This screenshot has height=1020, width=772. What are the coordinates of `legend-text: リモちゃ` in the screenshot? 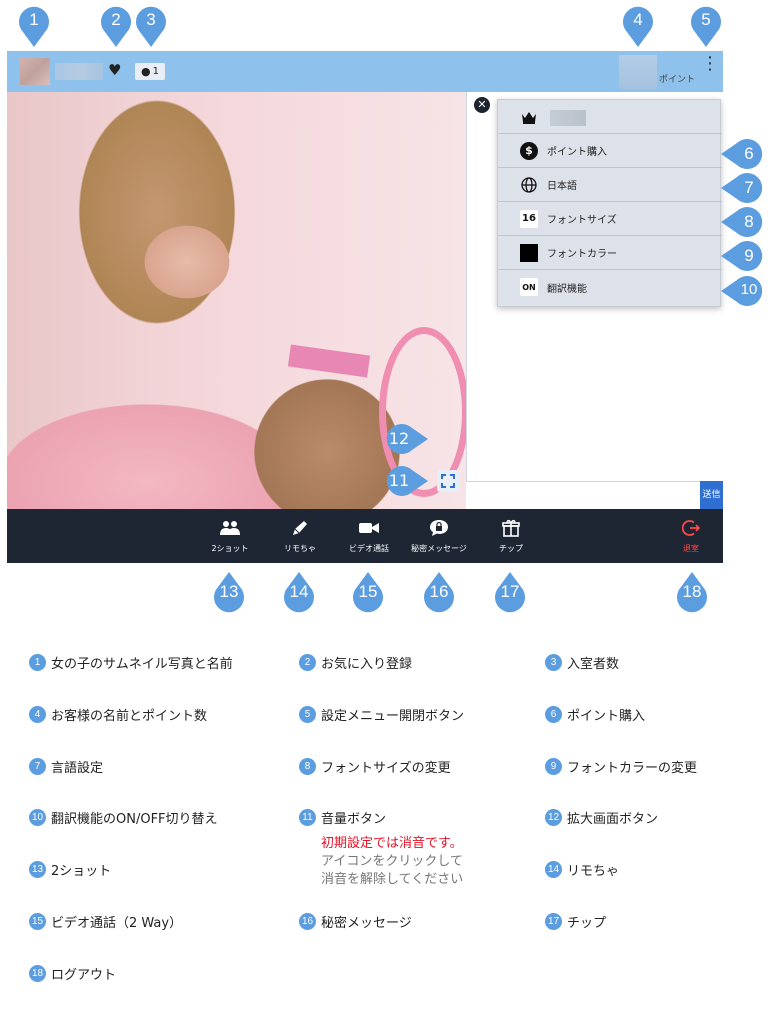 It's located at (593, 871).